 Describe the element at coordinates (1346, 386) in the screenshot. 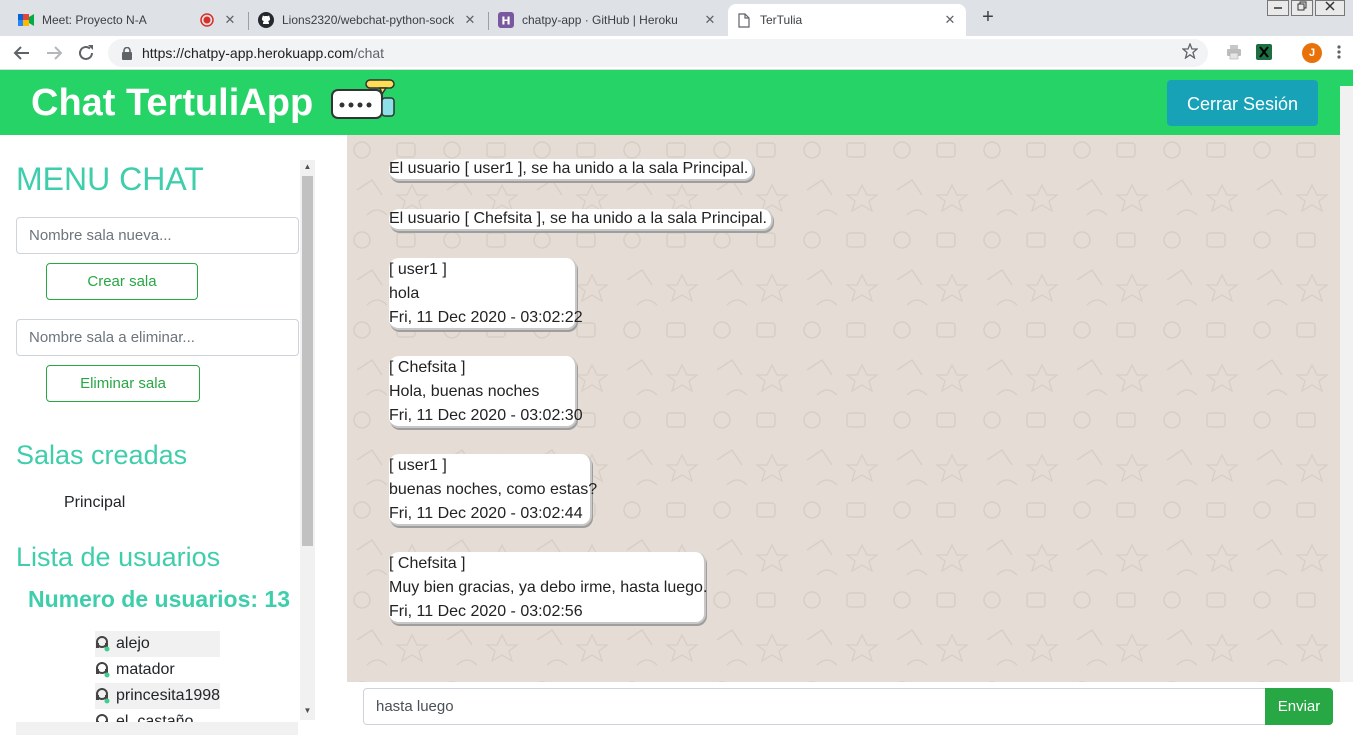

I see `page-scrollbar` at that location.